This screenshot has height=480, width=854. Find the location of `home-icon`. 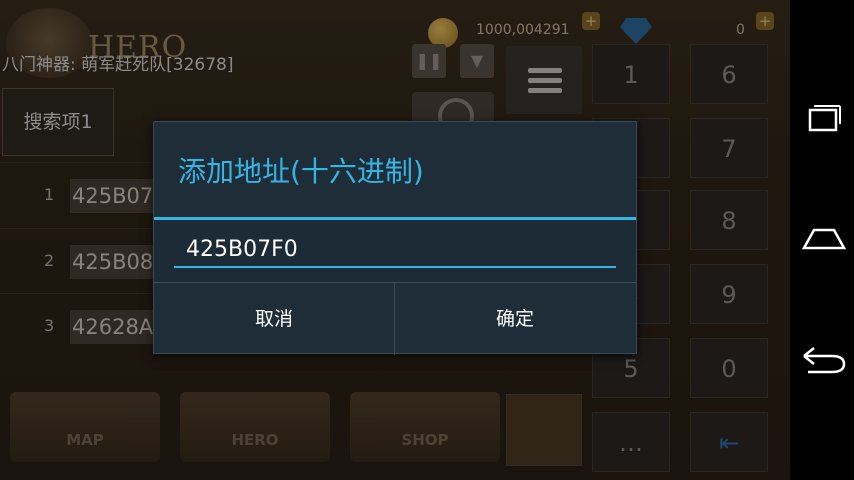

home-icon is located at coordinates (824, 239).